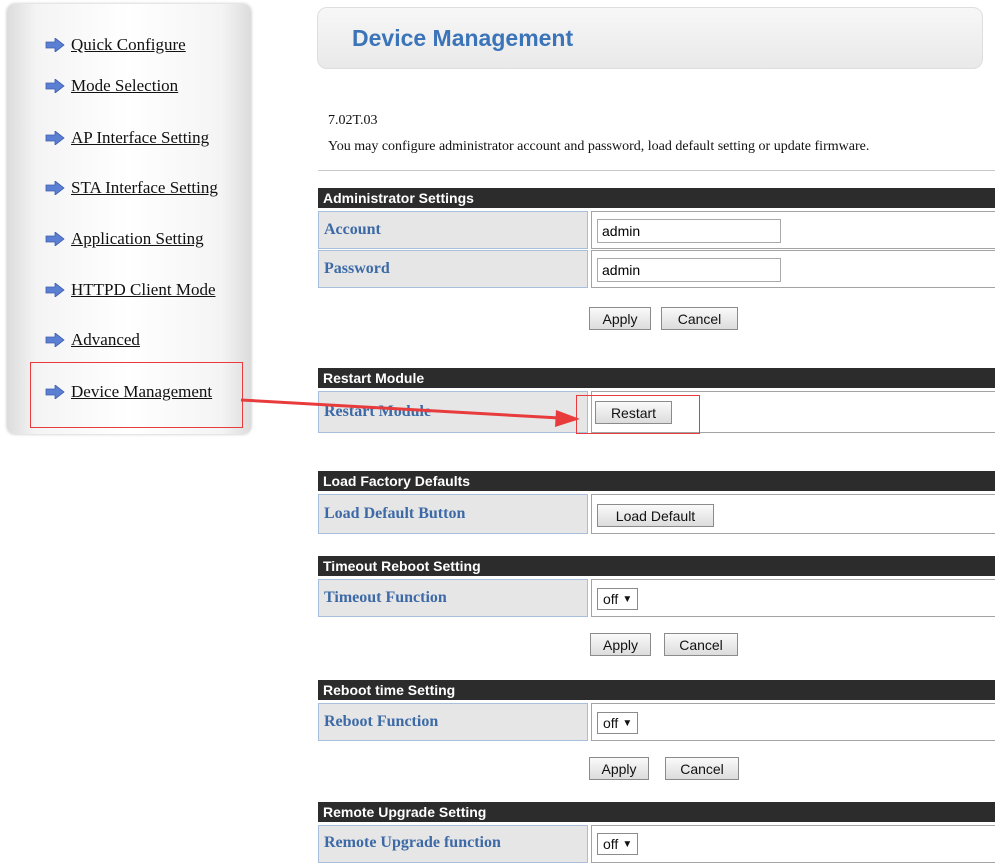 This screenshot has width=995, height=863. What do you see at coordinates (655, 515) in the screenshot?
I see `load-default-button: Load Default` at bounding box center [655, 515].